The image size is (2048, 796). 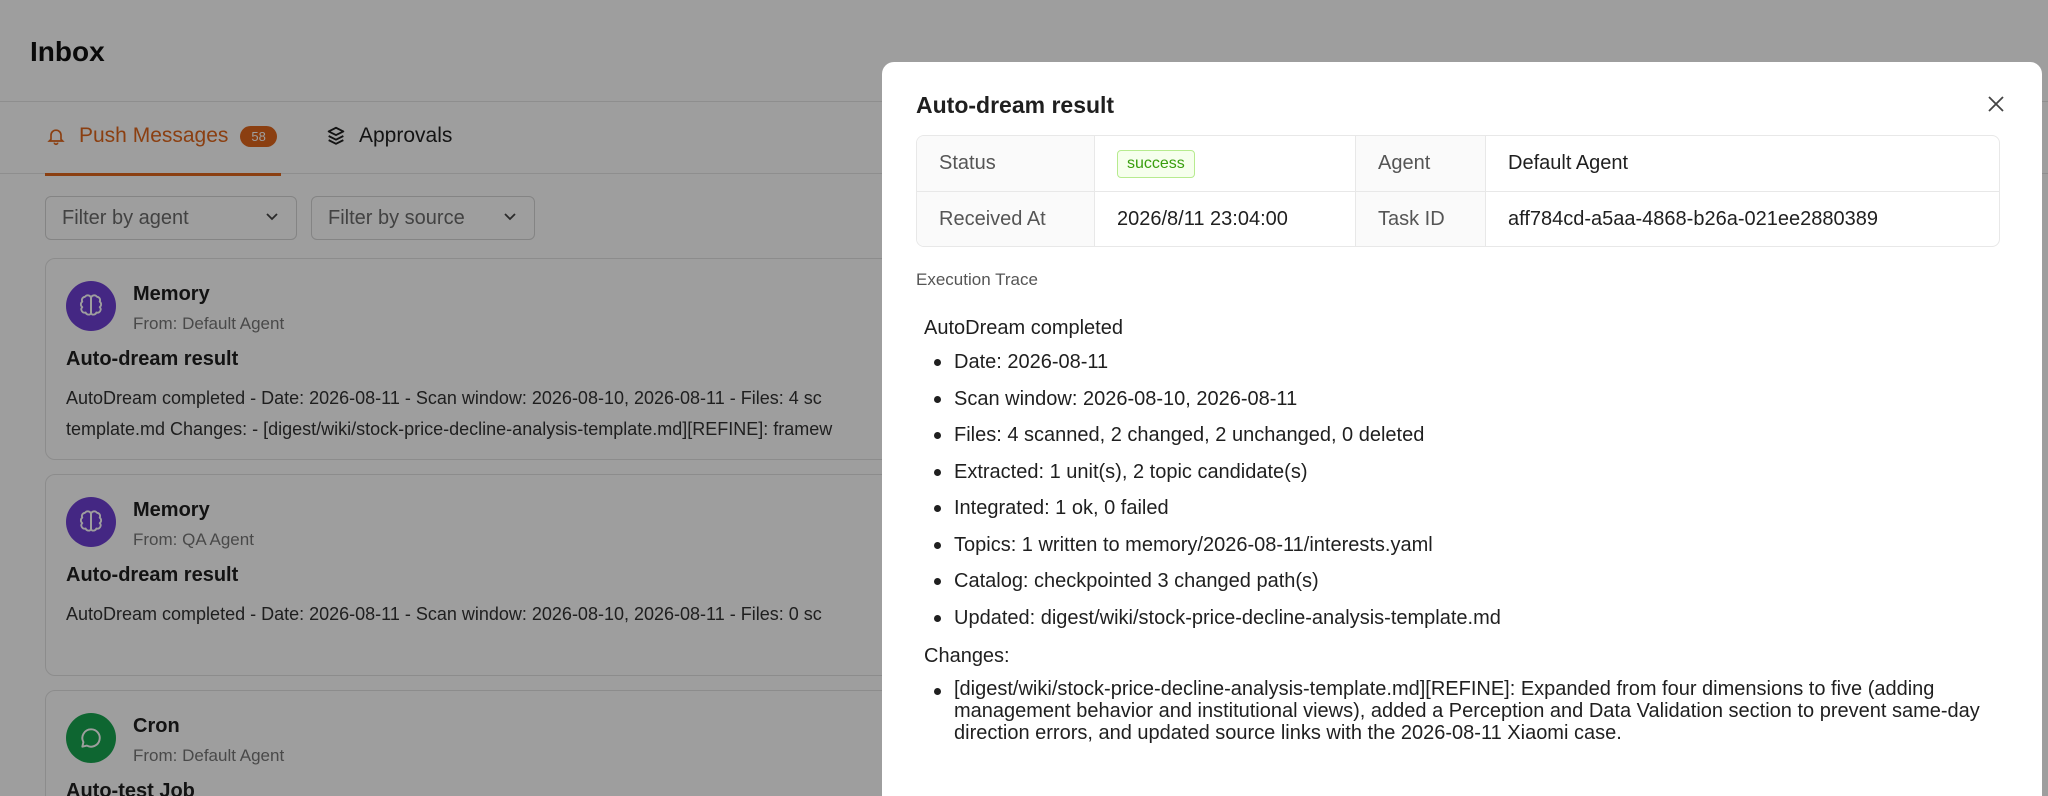 I want to click on close-button, so click(x=1996, y=104).